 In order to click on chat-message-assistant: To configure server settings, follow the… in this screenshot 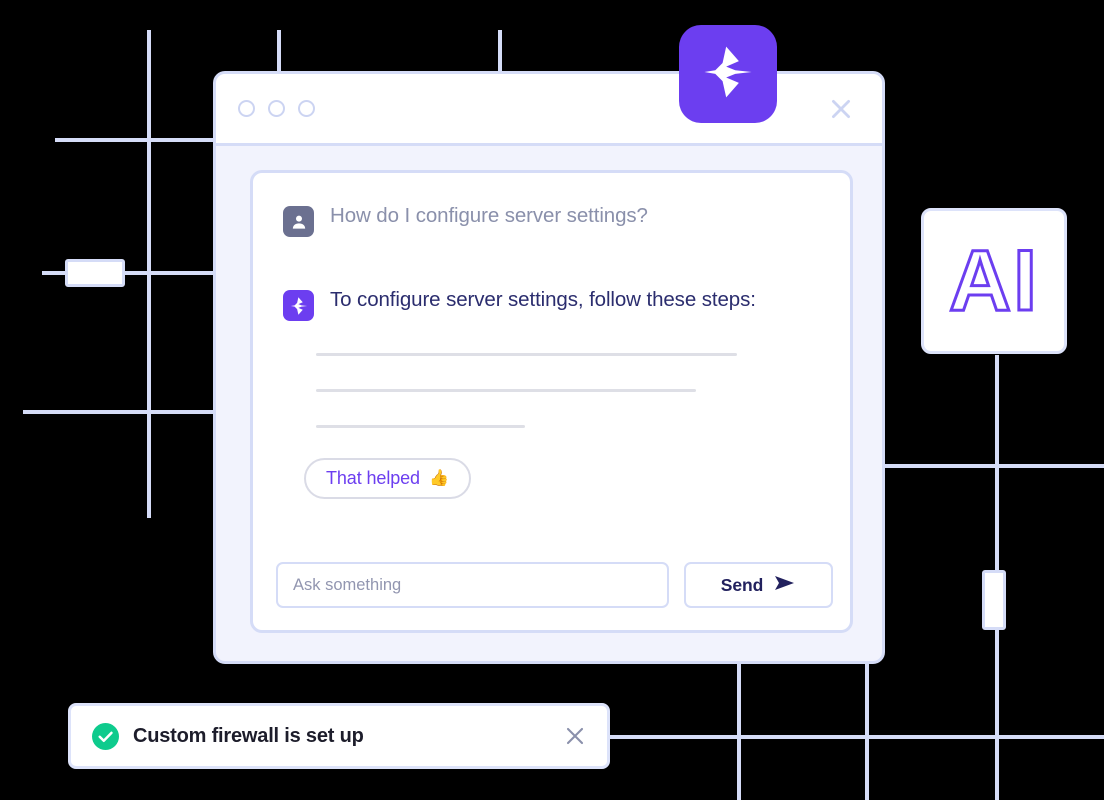, I will do `click(551, 304)`.